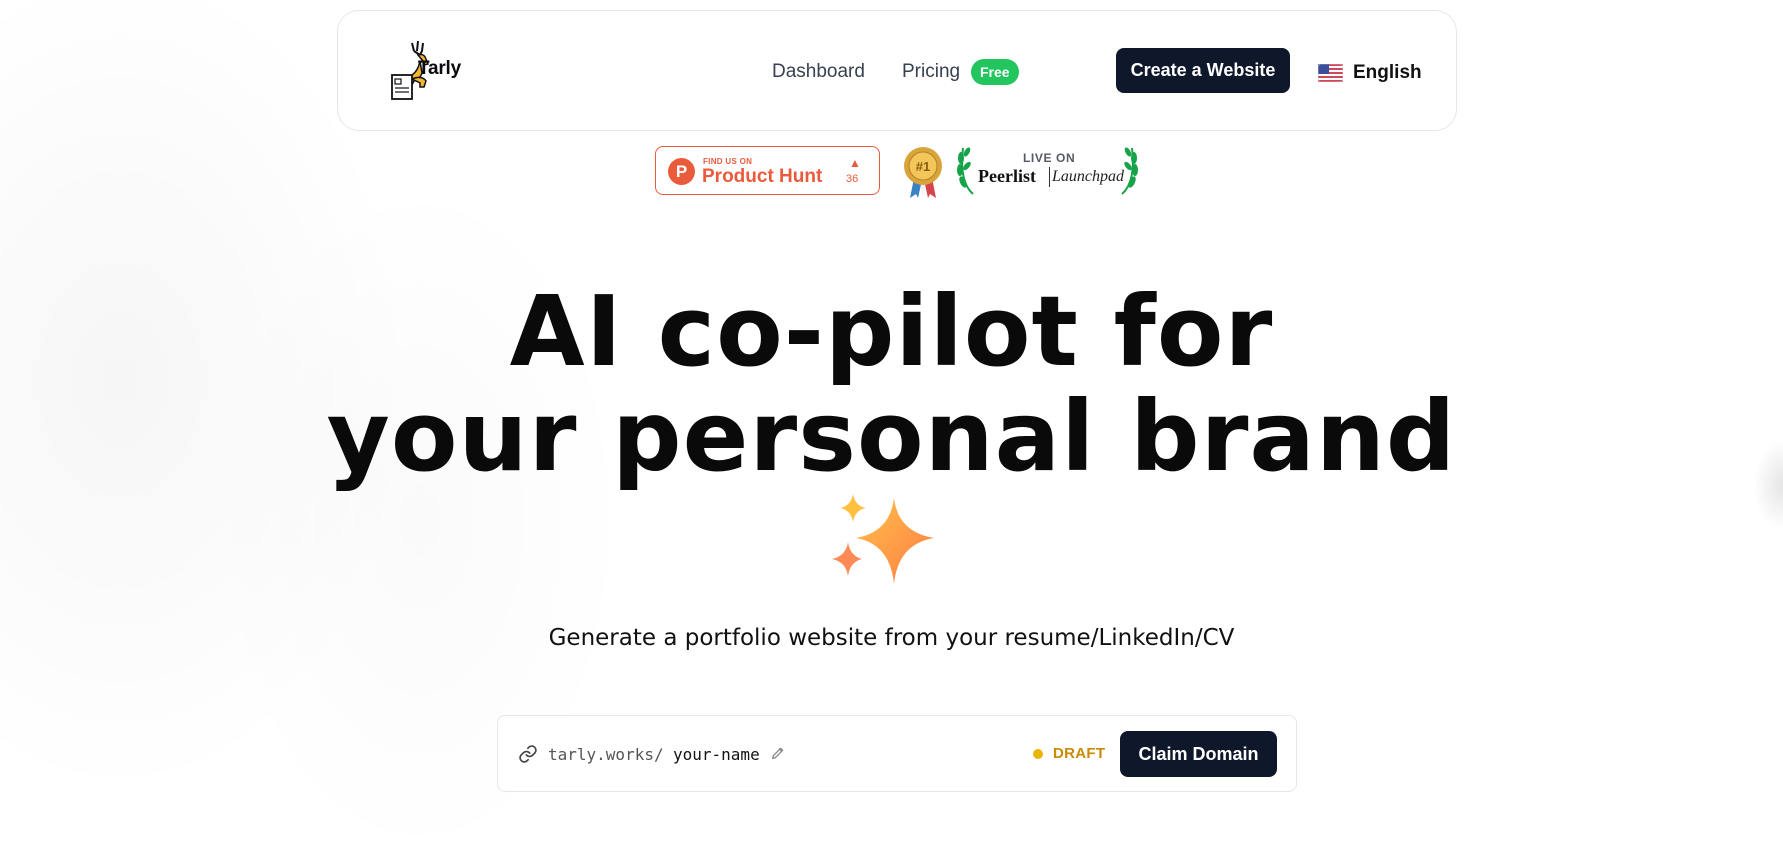 The image size is (1783, 857). I want to click on language-label: English, so click(1387, 72).